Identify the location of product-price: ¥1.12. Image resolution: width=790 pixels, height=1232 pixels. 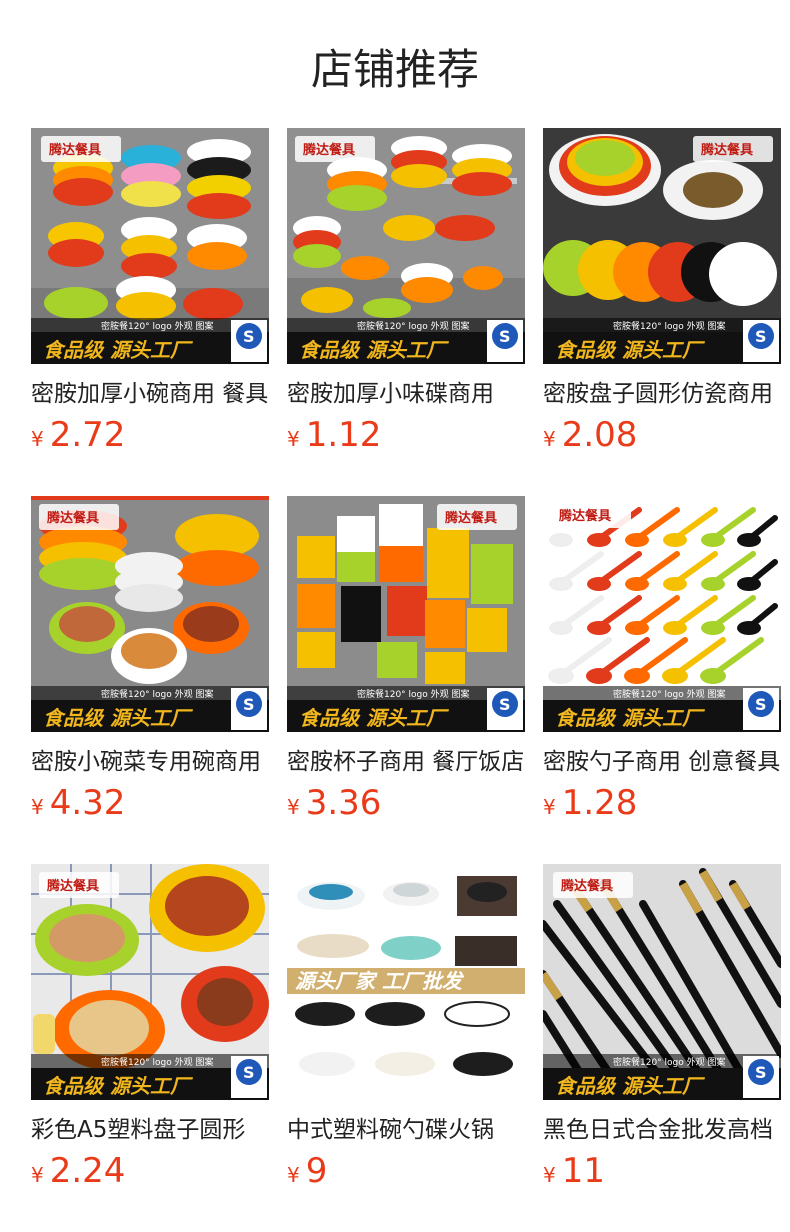
(334, 435).